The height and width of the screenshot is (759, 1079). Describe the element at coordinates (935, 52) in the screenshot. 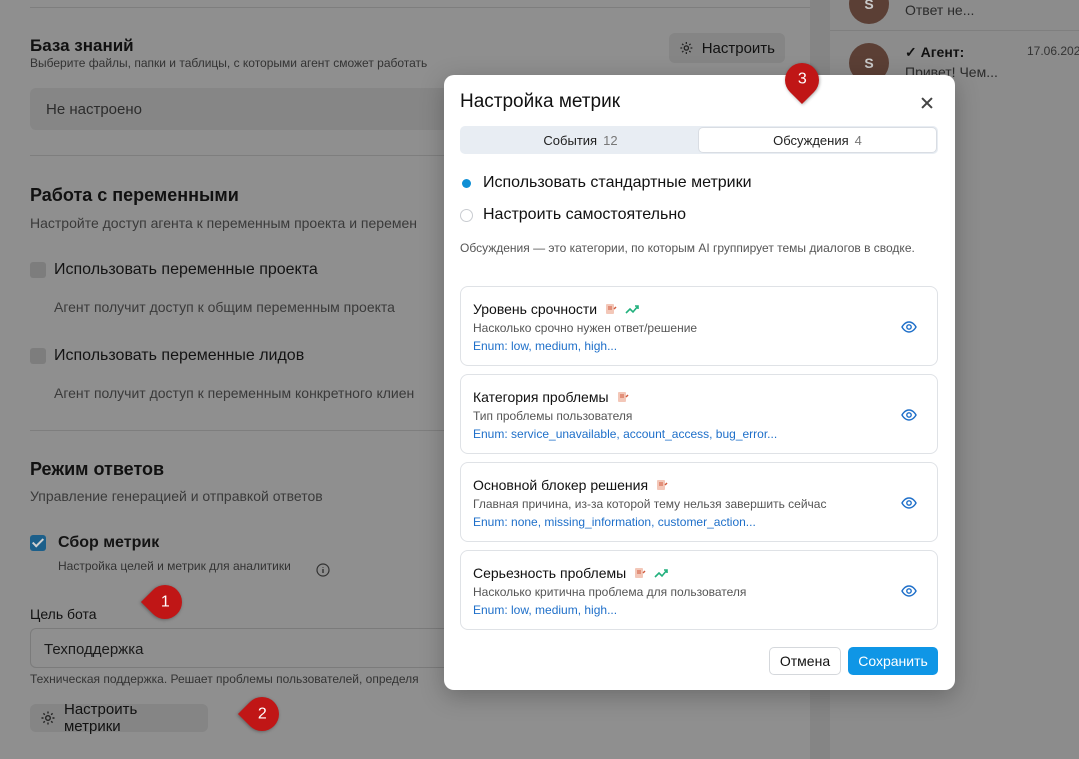

I see `chat-sender: ✓ Агент:` at that location.